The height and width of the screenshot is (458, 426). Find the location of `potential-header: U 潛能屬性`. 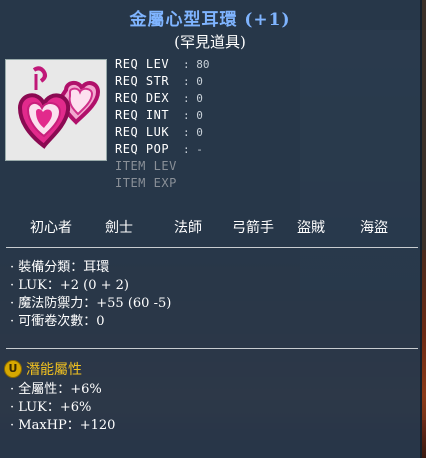

potential-header: U 潛能屬性 is located at coordinates (43, 368).